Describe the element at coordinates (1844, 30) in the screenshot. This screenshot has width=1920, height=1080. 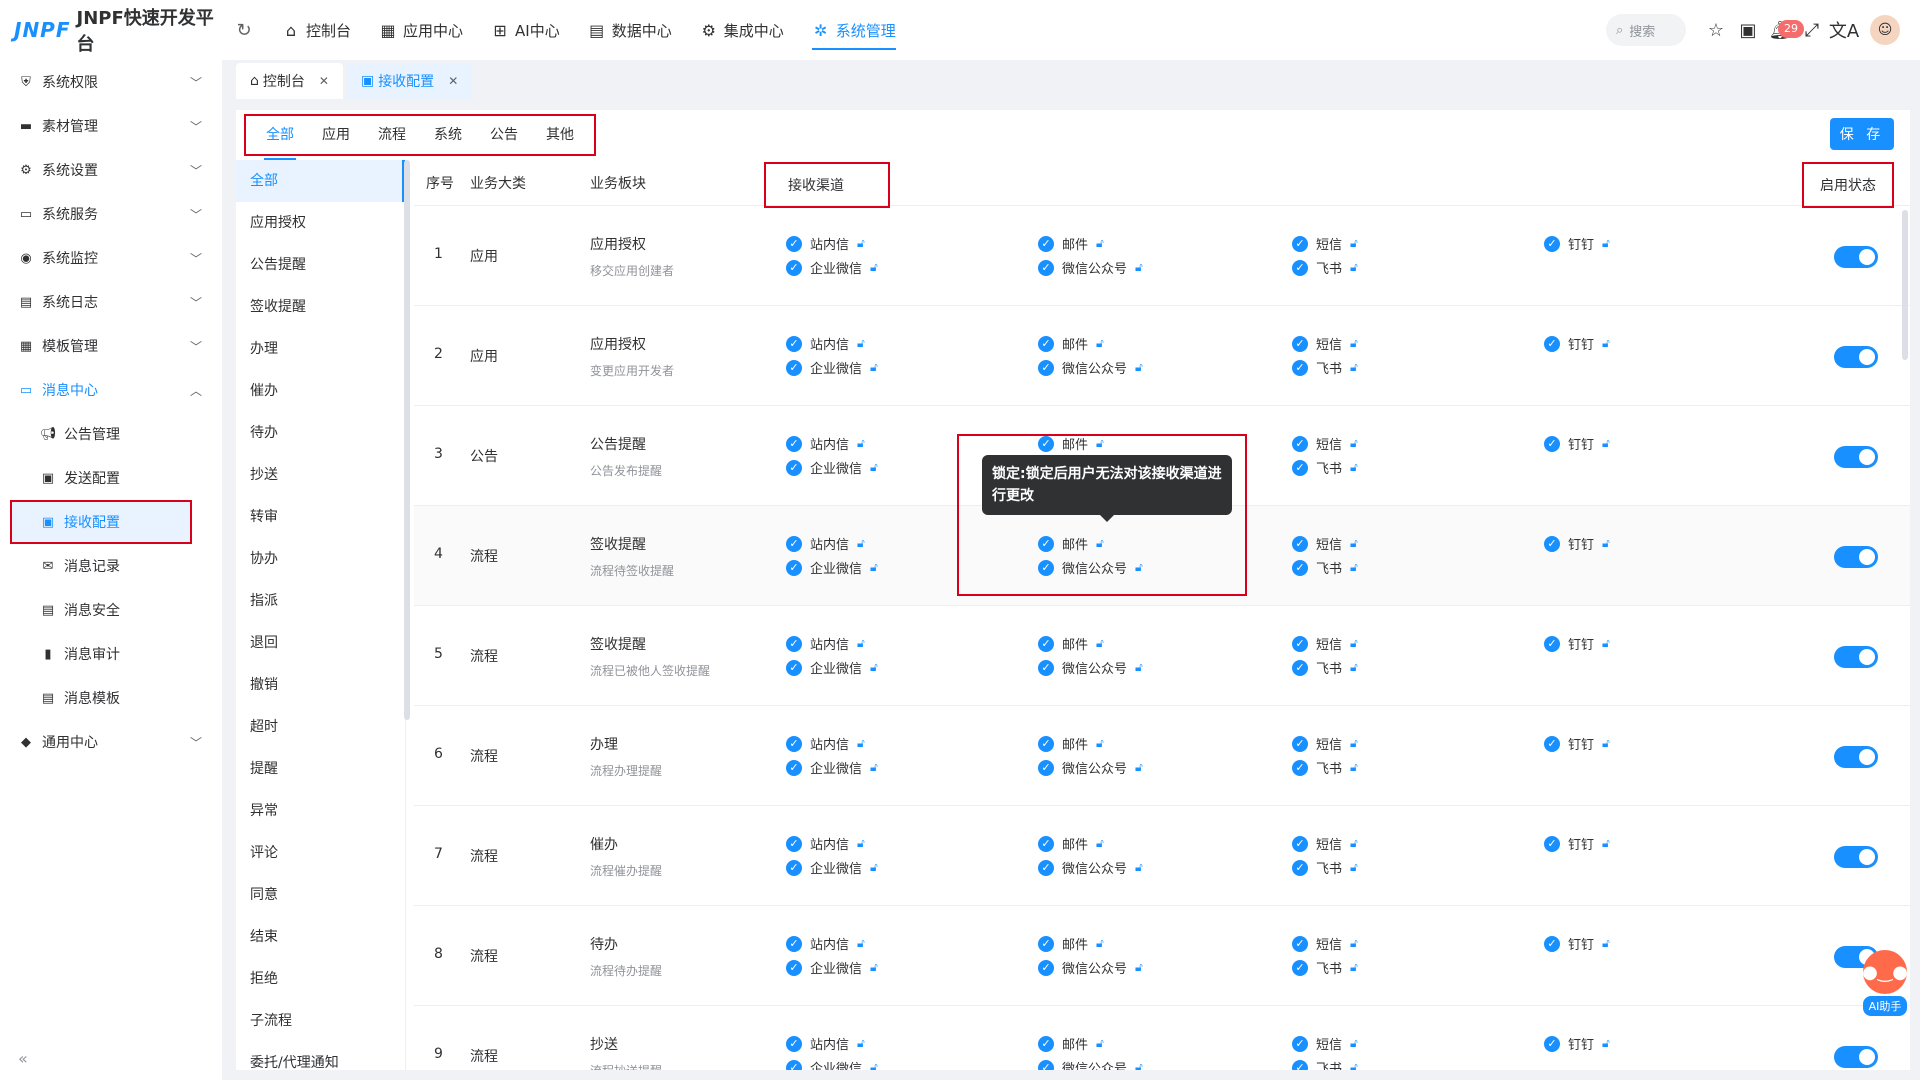
I see `translate-icon: 文A` at that location.